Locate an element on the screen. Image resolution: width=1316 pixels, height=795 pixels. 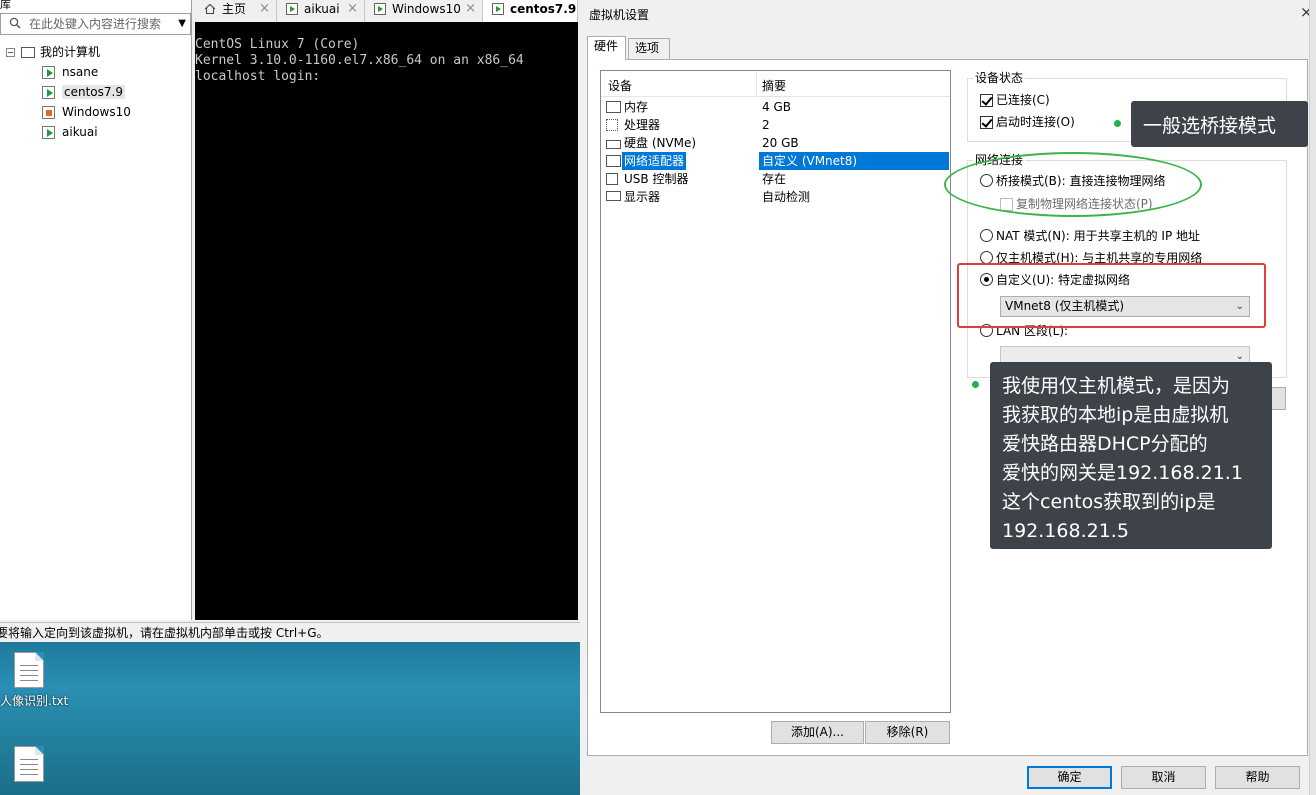
tab-home: 主页 × is located at coordinates (236, 11).